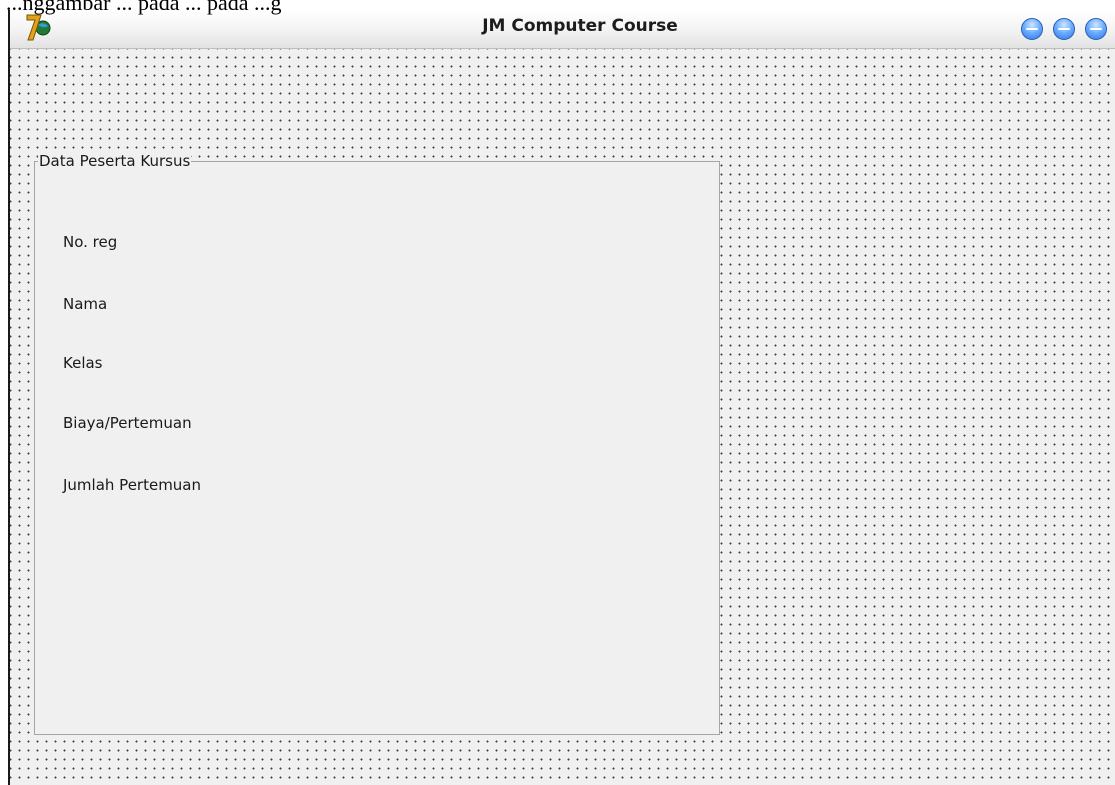 This screenshot has height=785, width=1115. Describe the element at coordinates (1096, 29) in the screenshot. I see `close-button` at that location.